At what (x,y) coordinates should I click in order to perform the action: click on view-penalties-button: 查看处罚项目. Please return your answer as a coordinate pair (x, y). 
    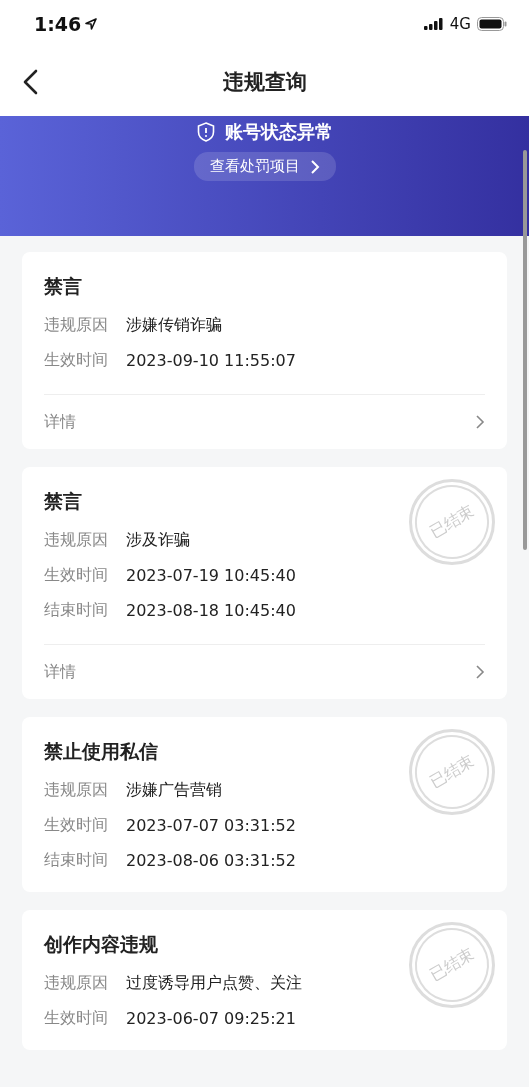
    Looking at the image, I should click on (264, 166).